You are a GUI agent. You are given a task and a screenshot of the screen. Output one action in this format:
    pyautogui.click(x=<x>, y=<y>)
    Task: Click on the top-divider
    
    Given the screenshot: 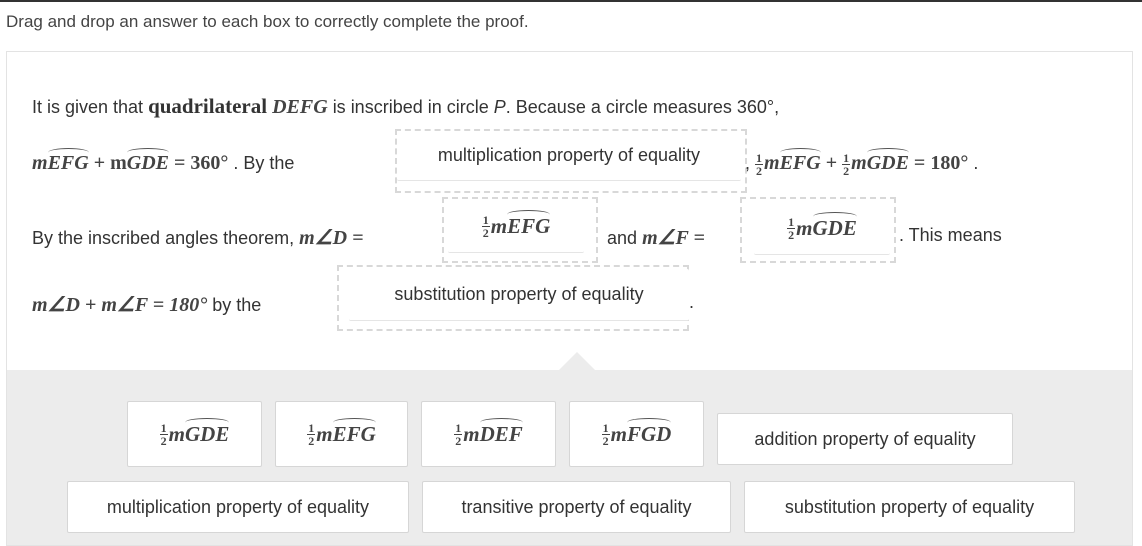 What is the action you would take?
    pyautogui.click(x=571, y=1)
    